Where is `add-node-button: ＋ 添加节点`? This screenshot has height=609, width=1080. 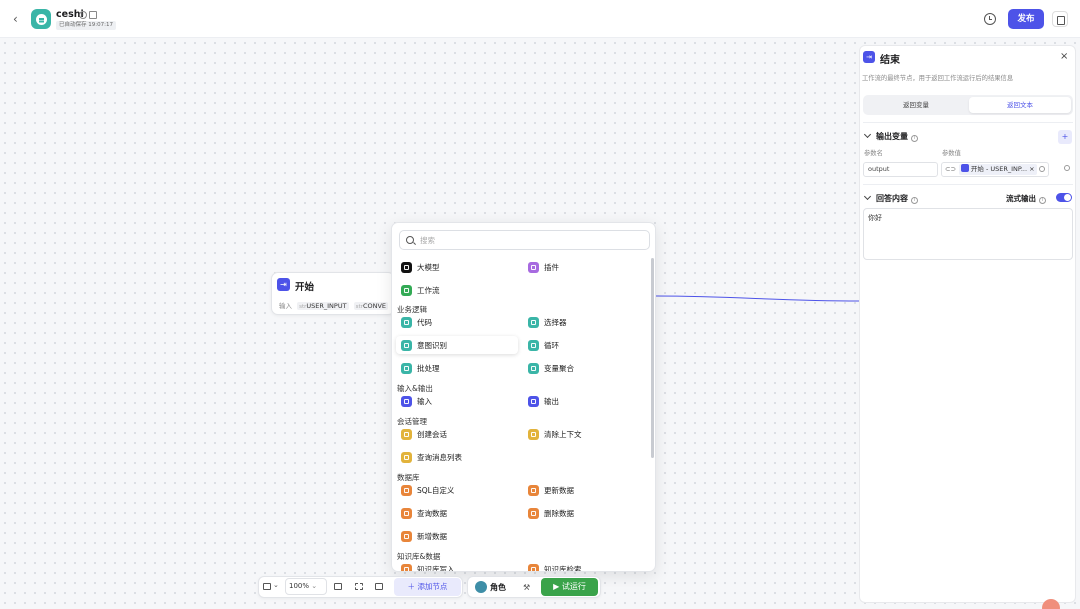
add-node-button: ＋ 添加节点 is located at coordinates (427, 587).